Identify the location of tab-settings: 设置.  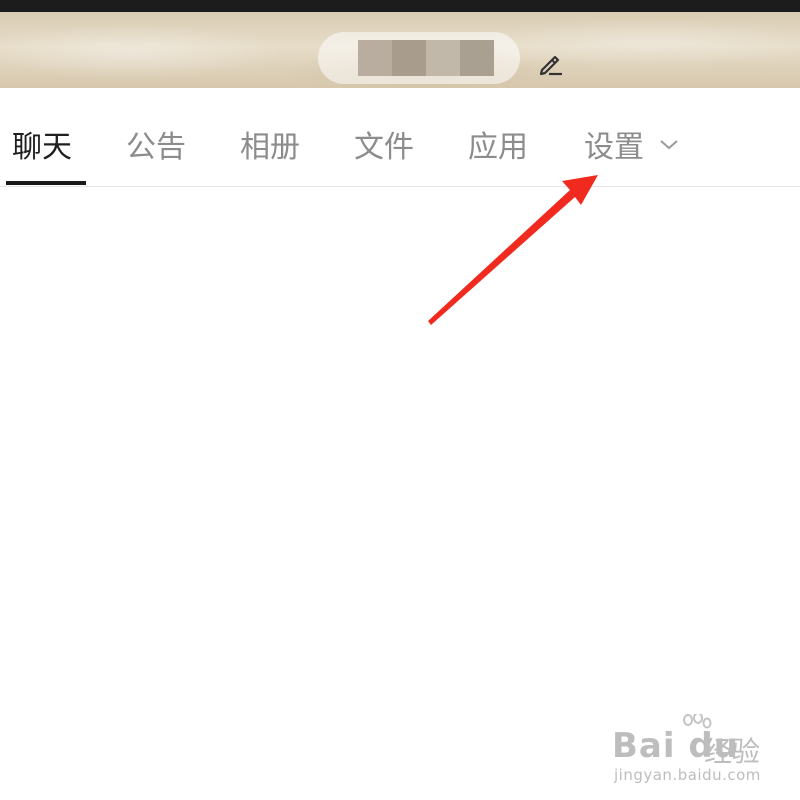
(614, 148).